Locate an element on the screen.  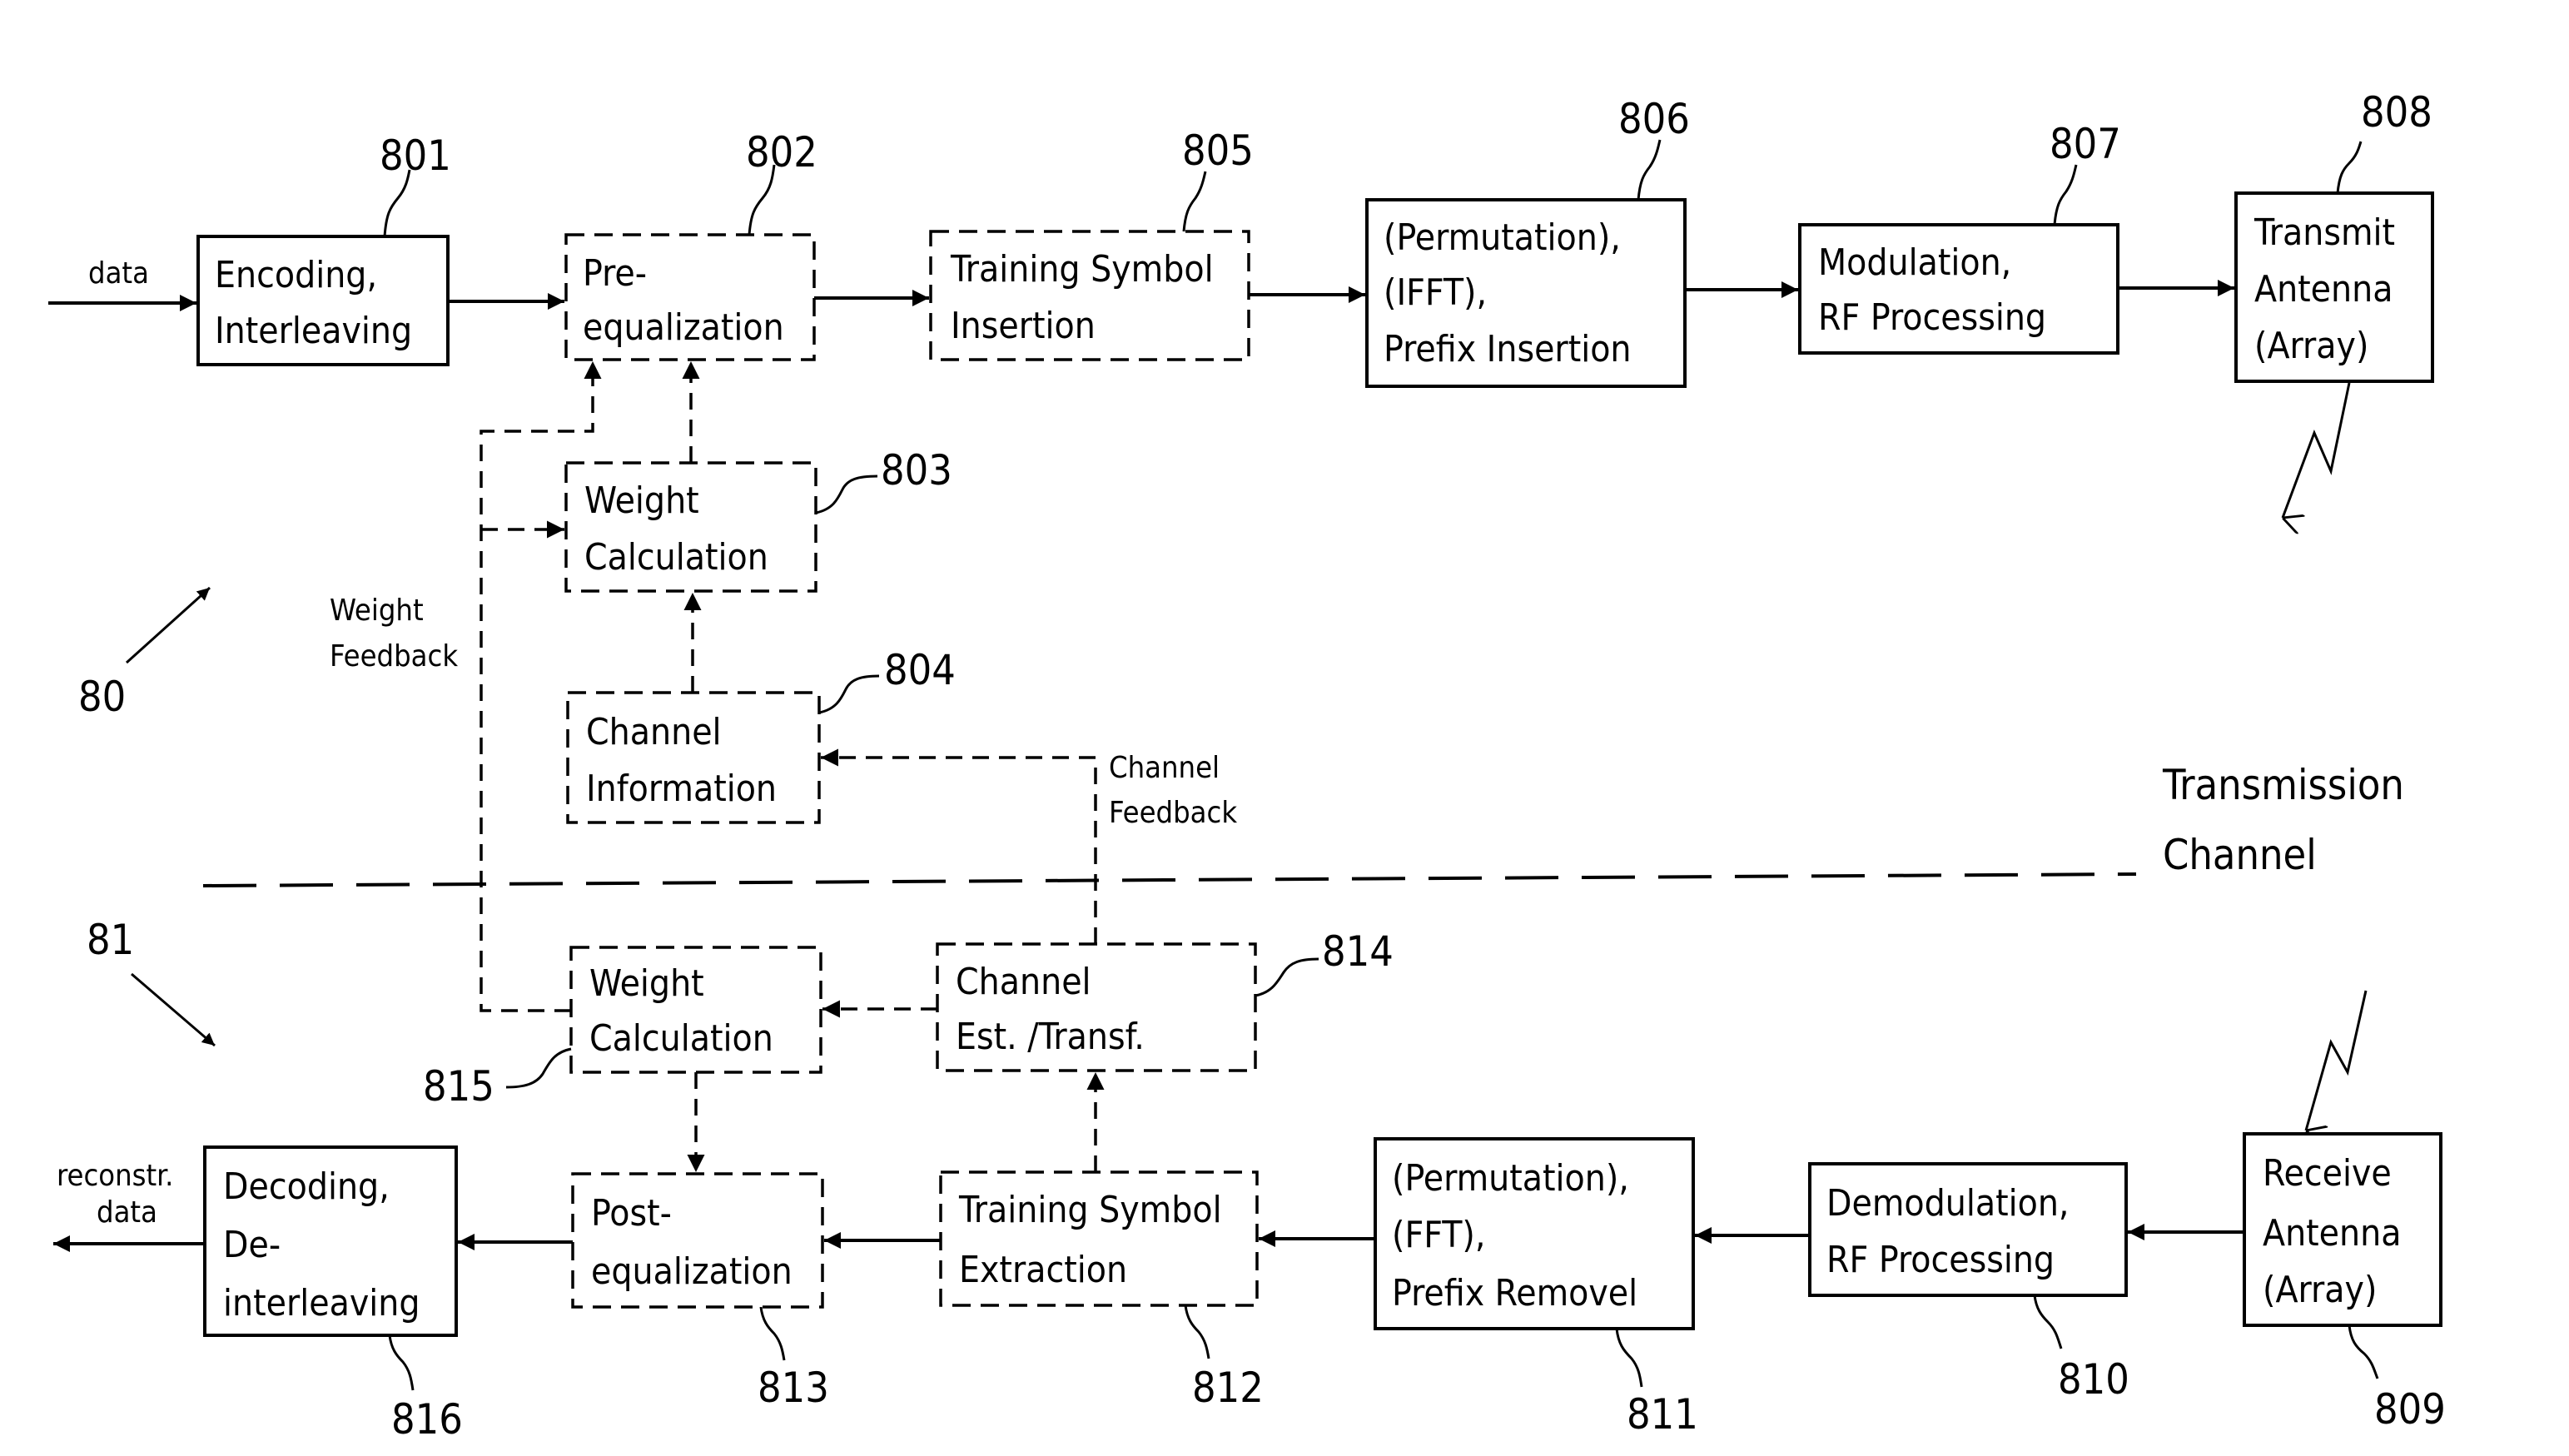
block-811-permutation-fft-prefix-removel: (Permutation), (FFT), Prefix Removel 811 is located at coordinates (1536, 1288).